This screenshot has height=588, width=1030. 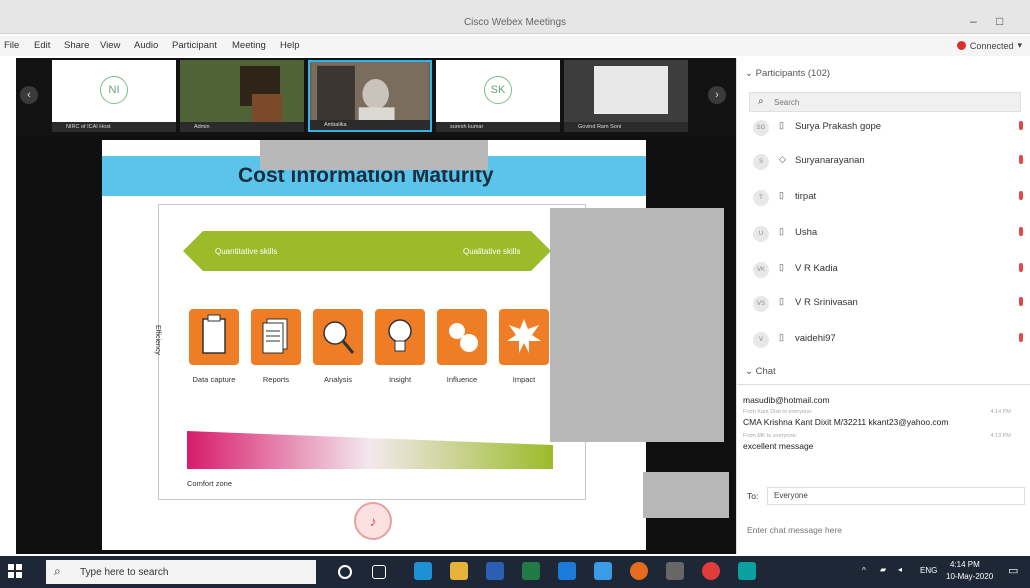 I want to click on participants-header: ⌄ Participants (102), so click(x=787, y=73).